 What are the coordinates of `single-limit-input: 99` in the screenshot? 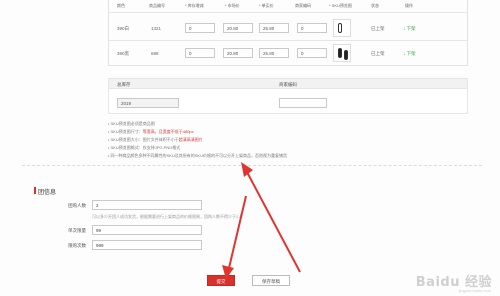 It's located at (147, 230).